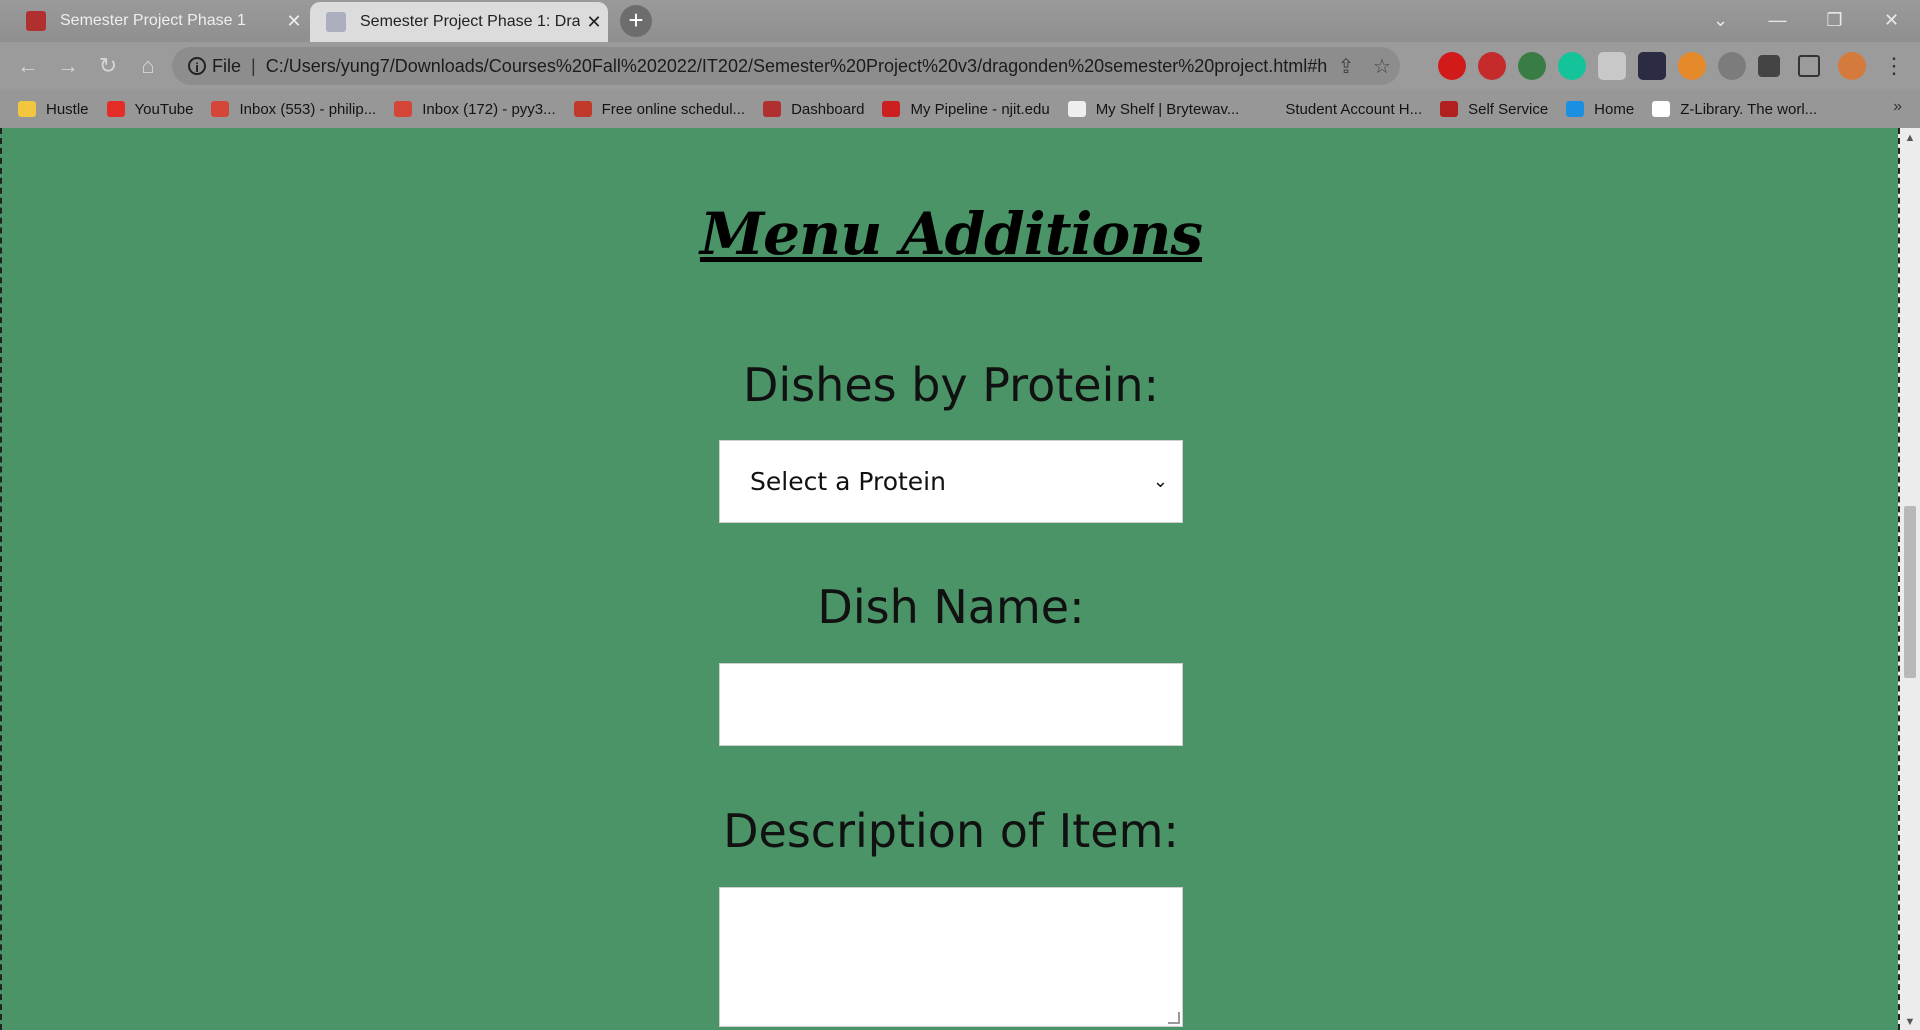 This screenshot has width=1920, height=1030. What do you see at coordinates (951, 957) in the screenshot?
I see `description-textarea` at bounding box center [951, 957].